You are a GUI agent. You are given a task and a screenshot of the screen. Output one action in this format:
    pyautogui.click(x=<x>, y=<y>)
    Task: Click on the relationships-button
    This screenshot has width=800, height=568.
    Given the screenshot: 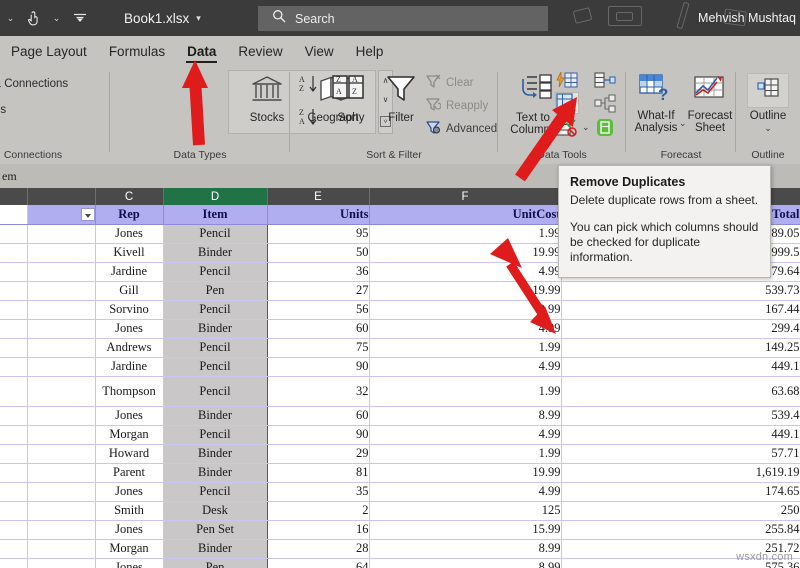 What is the action you would take?
    pyautogui.click(x=605, y=103)
    